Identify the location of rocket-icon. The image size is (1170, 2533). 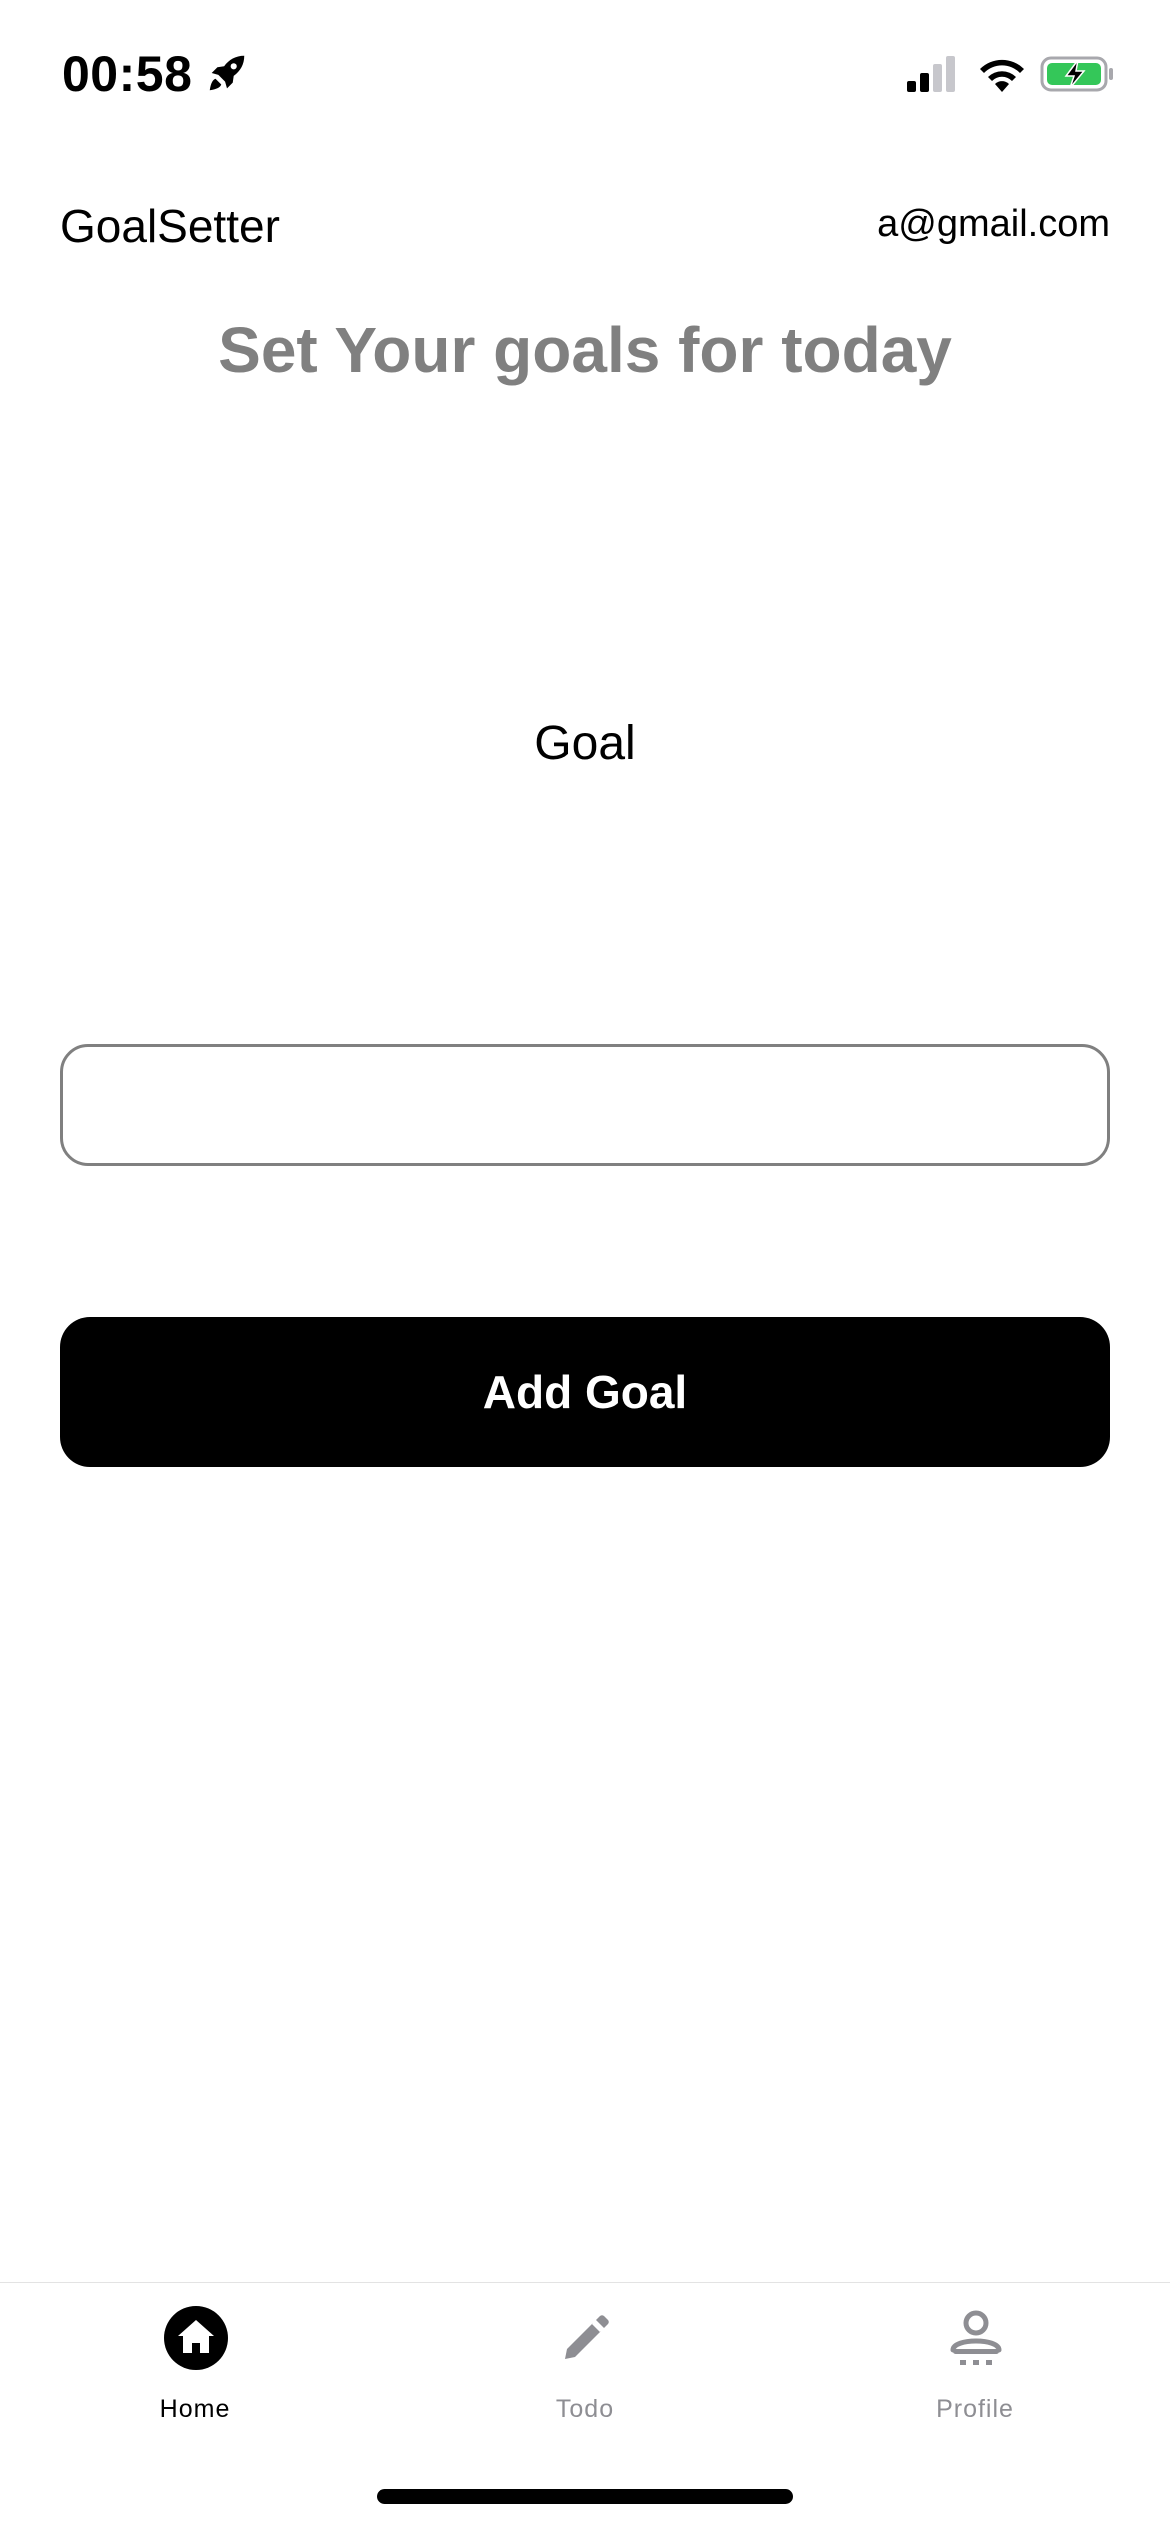
(227, 73).